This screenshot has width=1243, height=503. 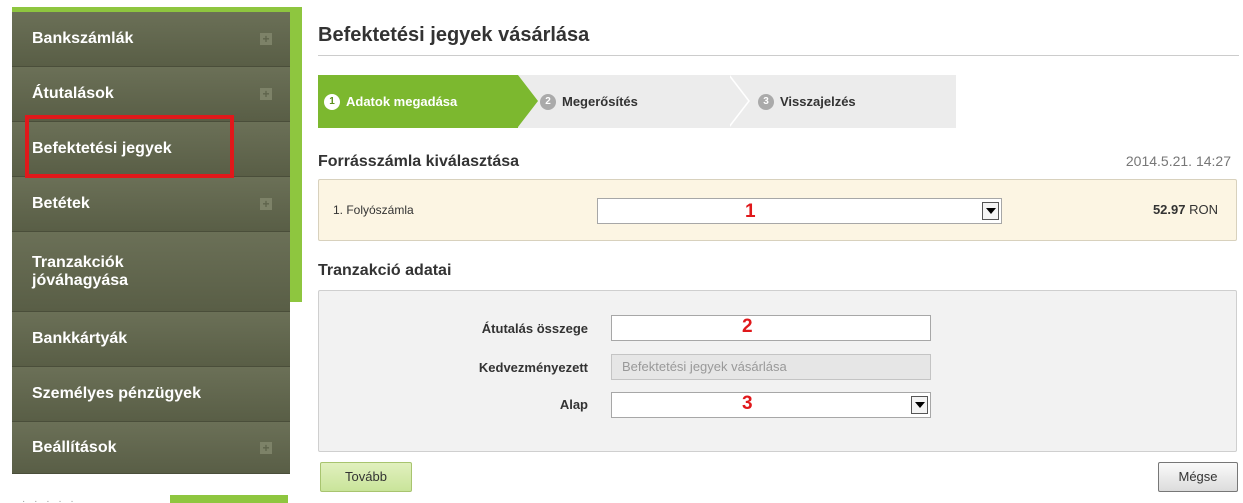 What do you see at coordinates (229, 499) in the screenshot?
I see `sidebar-bottom-accent` at bounding box center [229, 499].